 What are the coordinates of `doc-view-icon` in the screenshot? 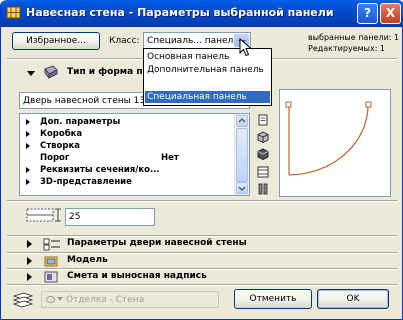 It's located at (263, 120).